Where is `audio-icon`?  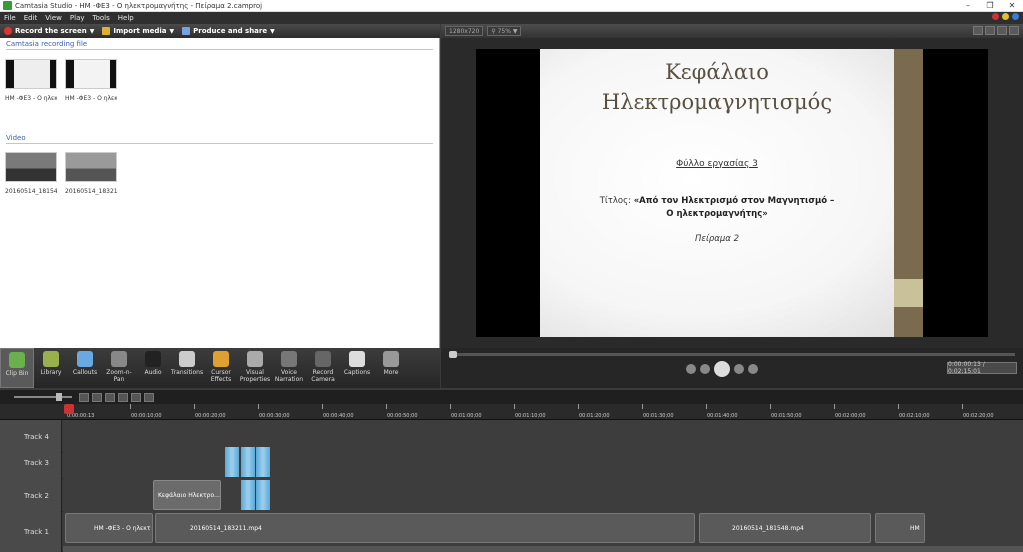 audio-icon is located at coordinates (153, 359).